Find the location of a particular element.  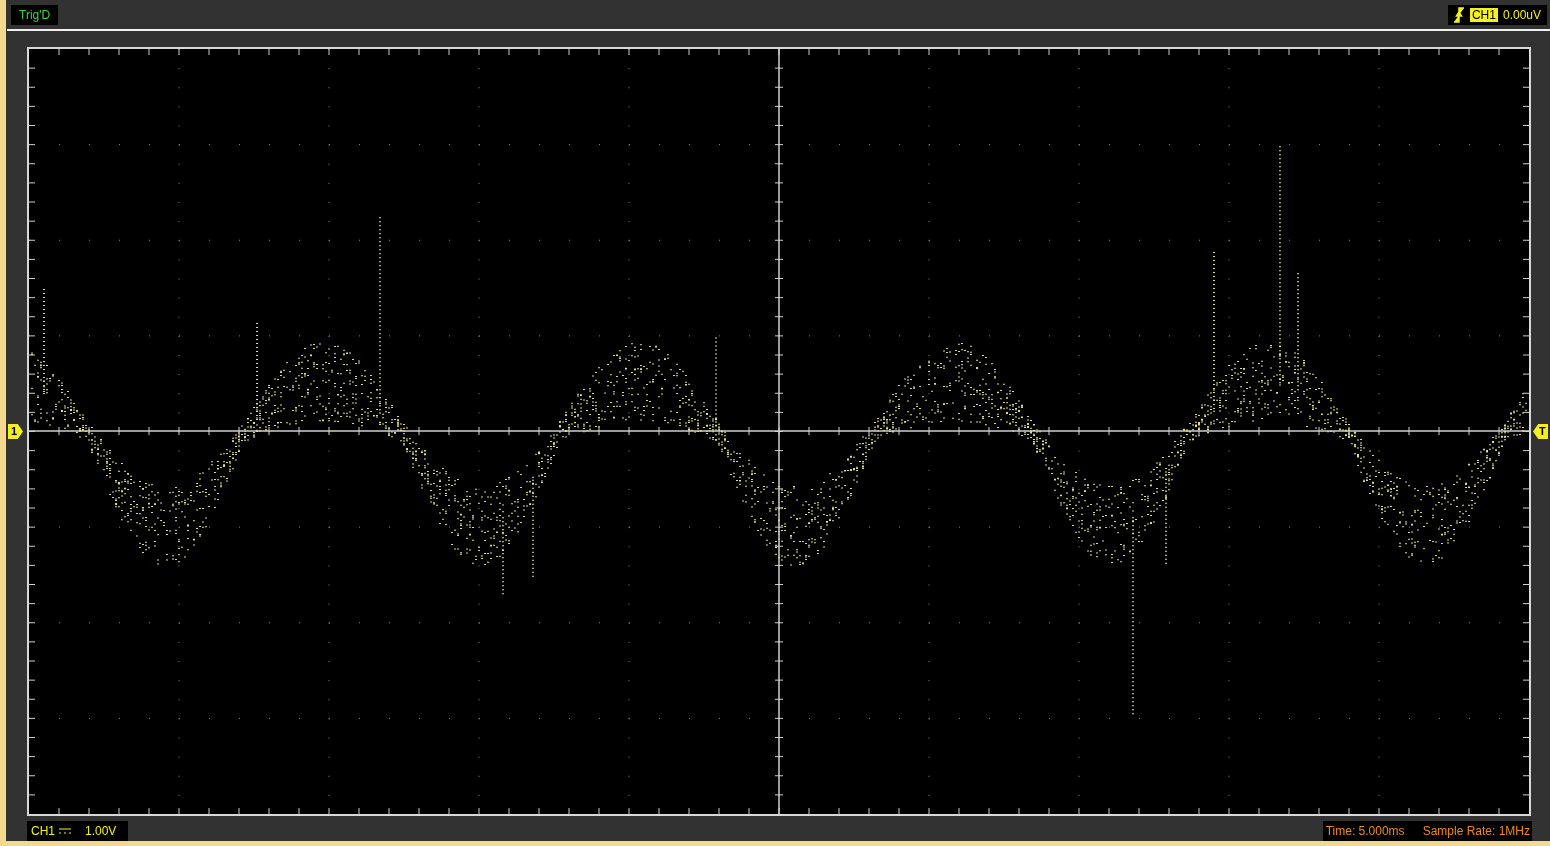

sample-rate: Sample Rate: 1MHz is located at coordinates (1476, 831).